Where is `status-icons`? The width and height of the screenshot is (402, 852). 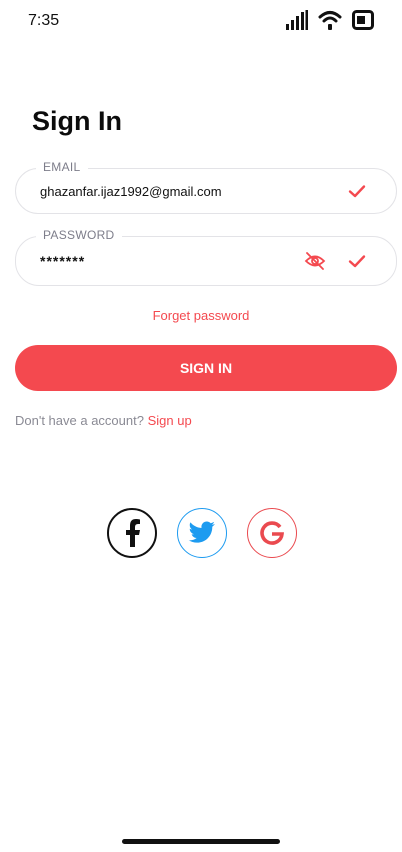 status-icons is located at coordinates (330, 20).